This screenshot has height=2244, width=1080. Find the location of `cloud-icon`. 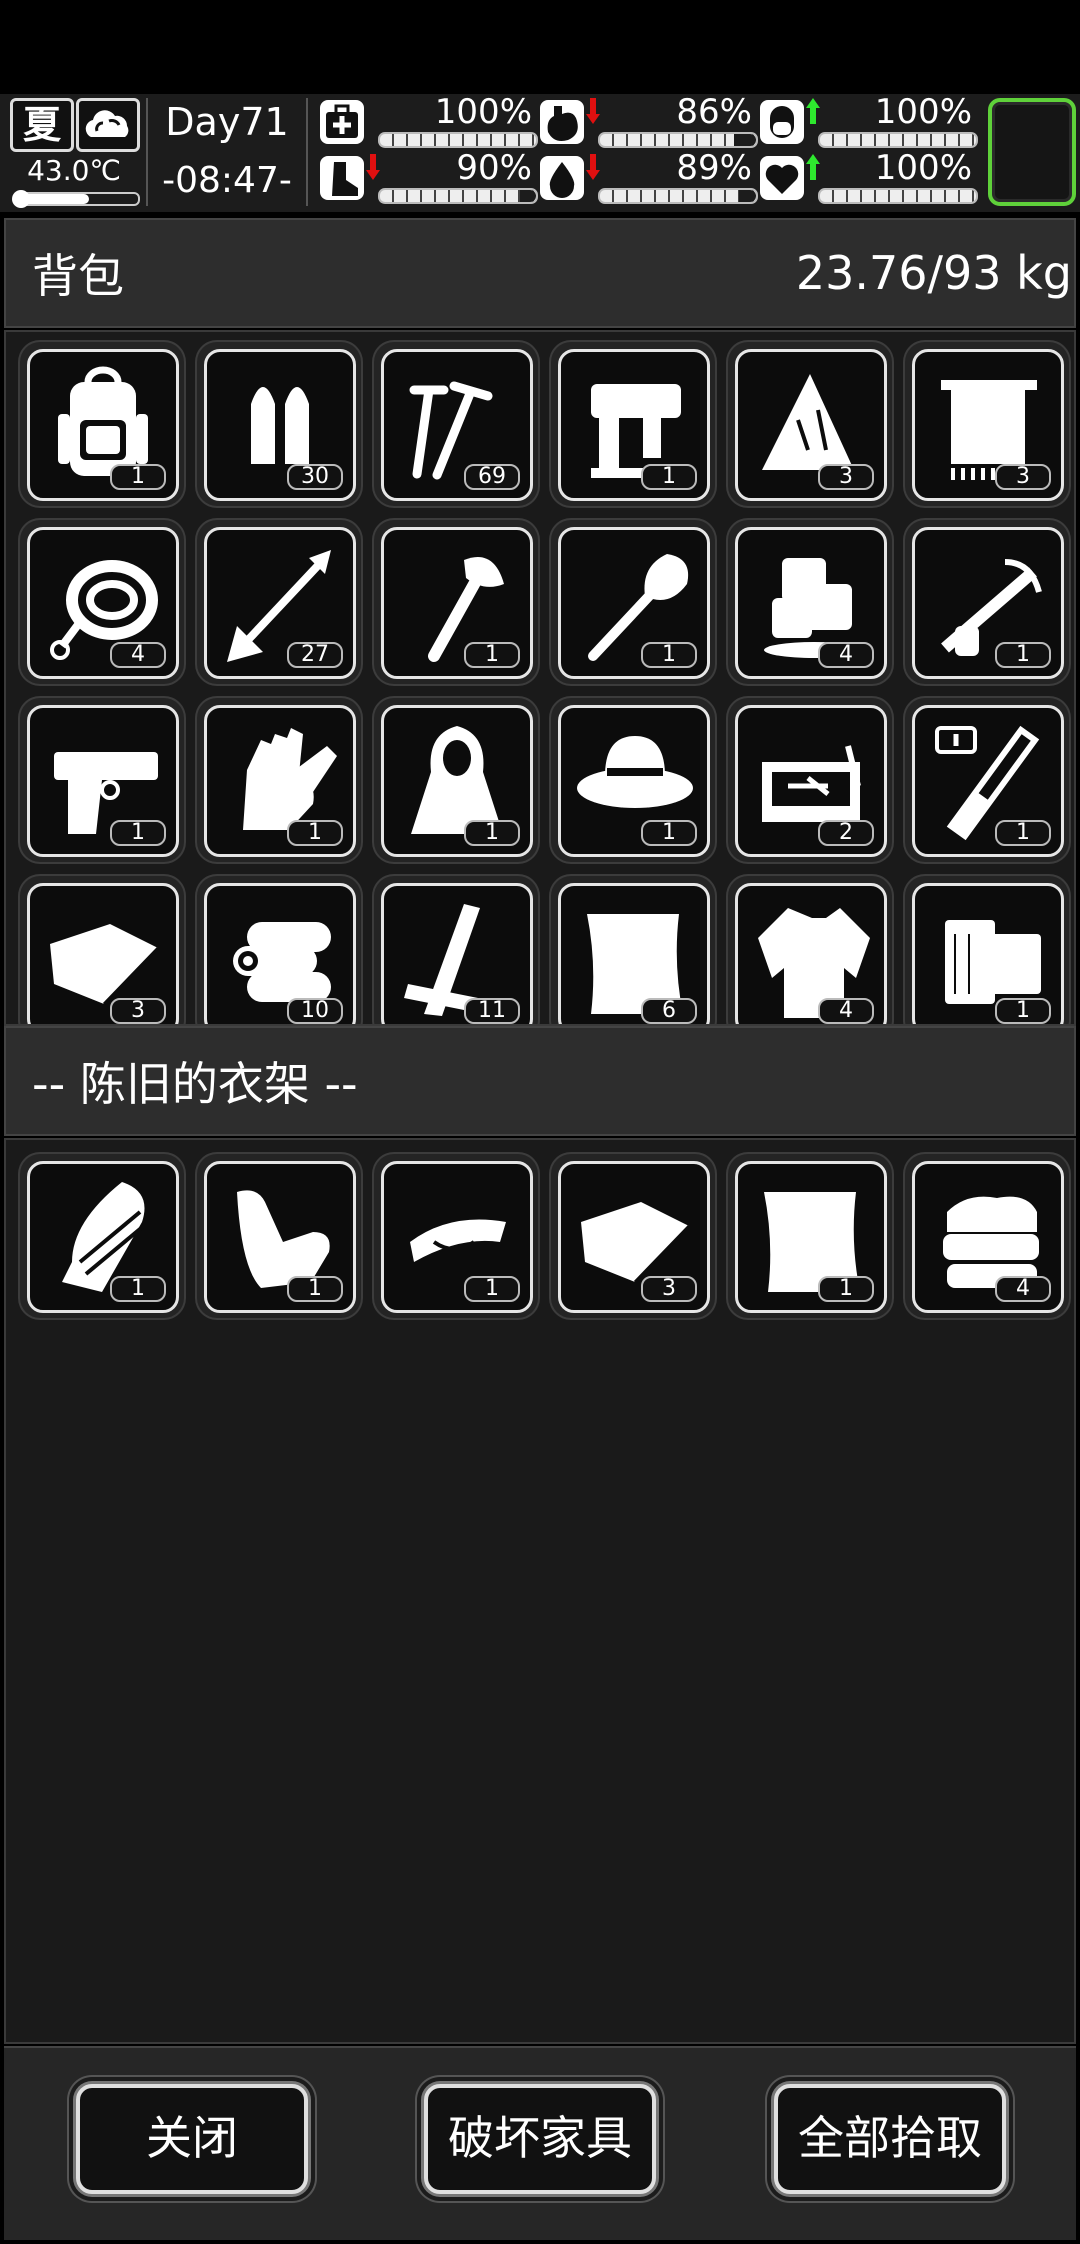

cloud-icon is located at coordinates (108, 125).